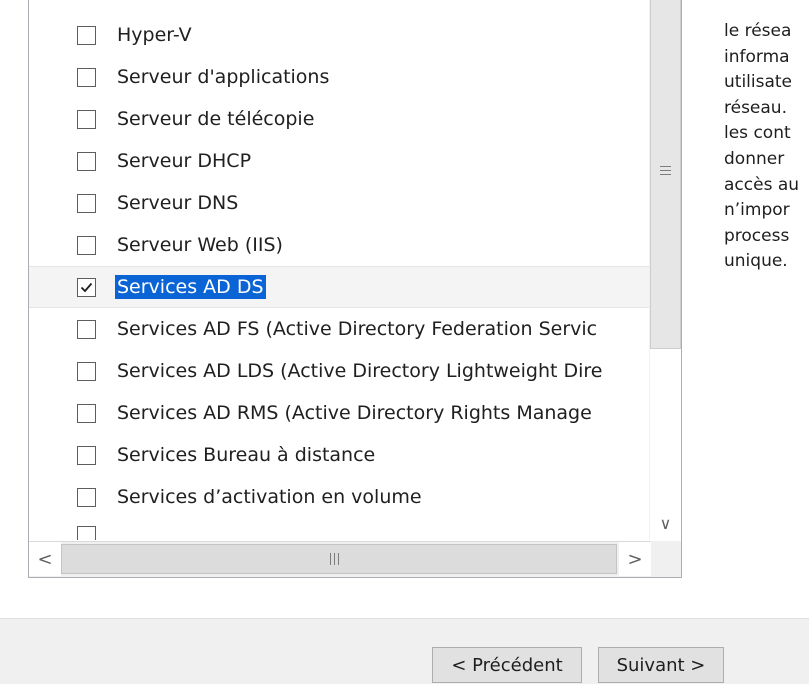  I want to click on description-line: réseau., so click(755, 107).